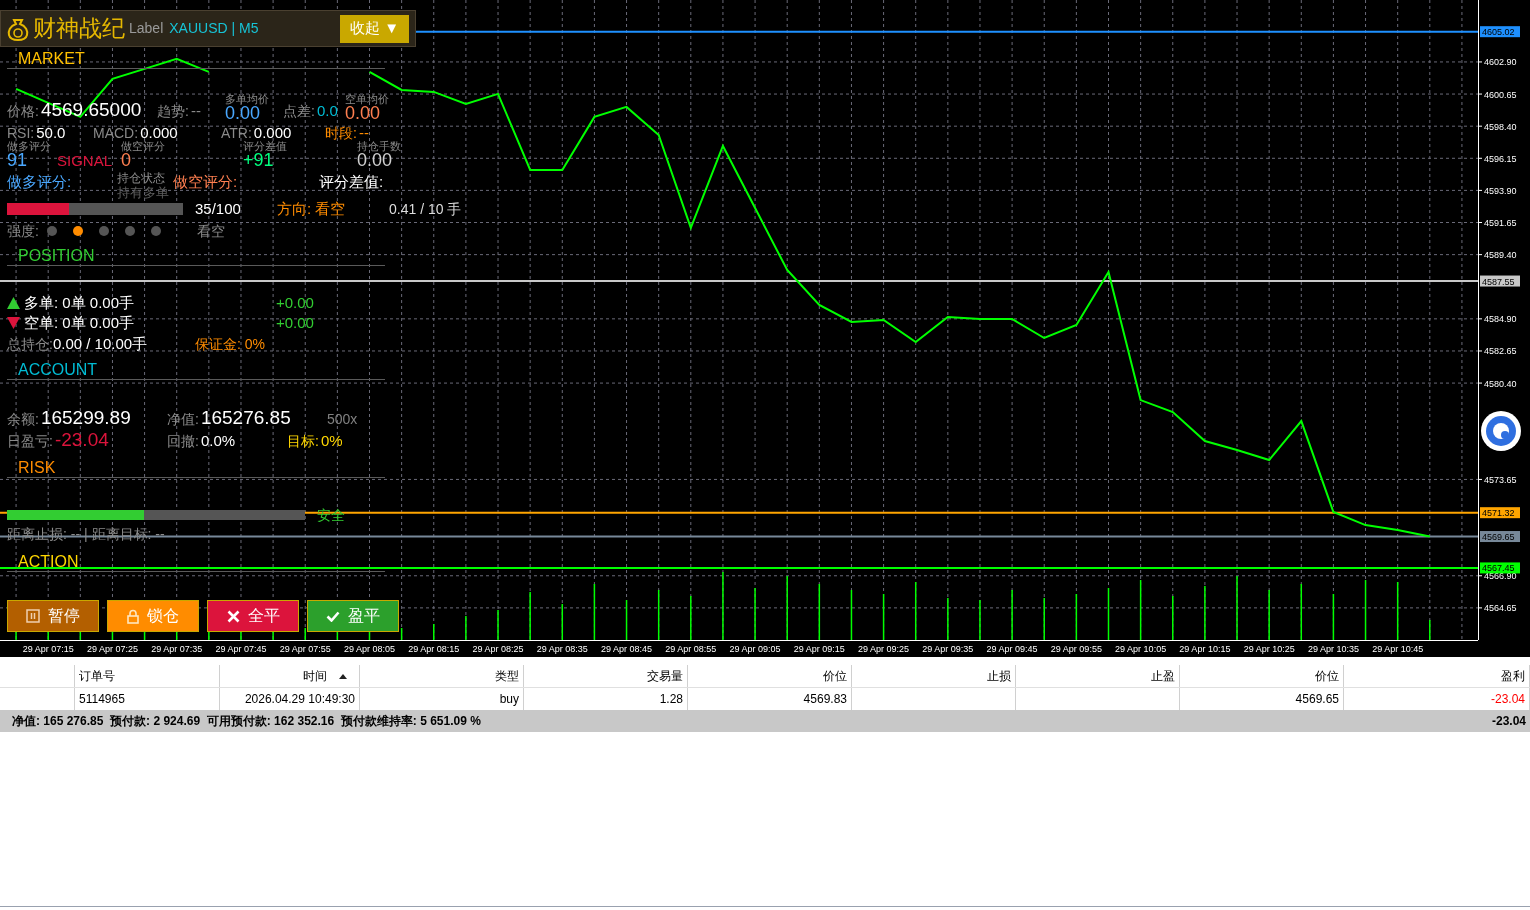 This screenshot has height=910, width=1530. Describe the element at coordinates (1500, 94) in the screenshot. I see `y-tick-label: 4600.65` at that location.